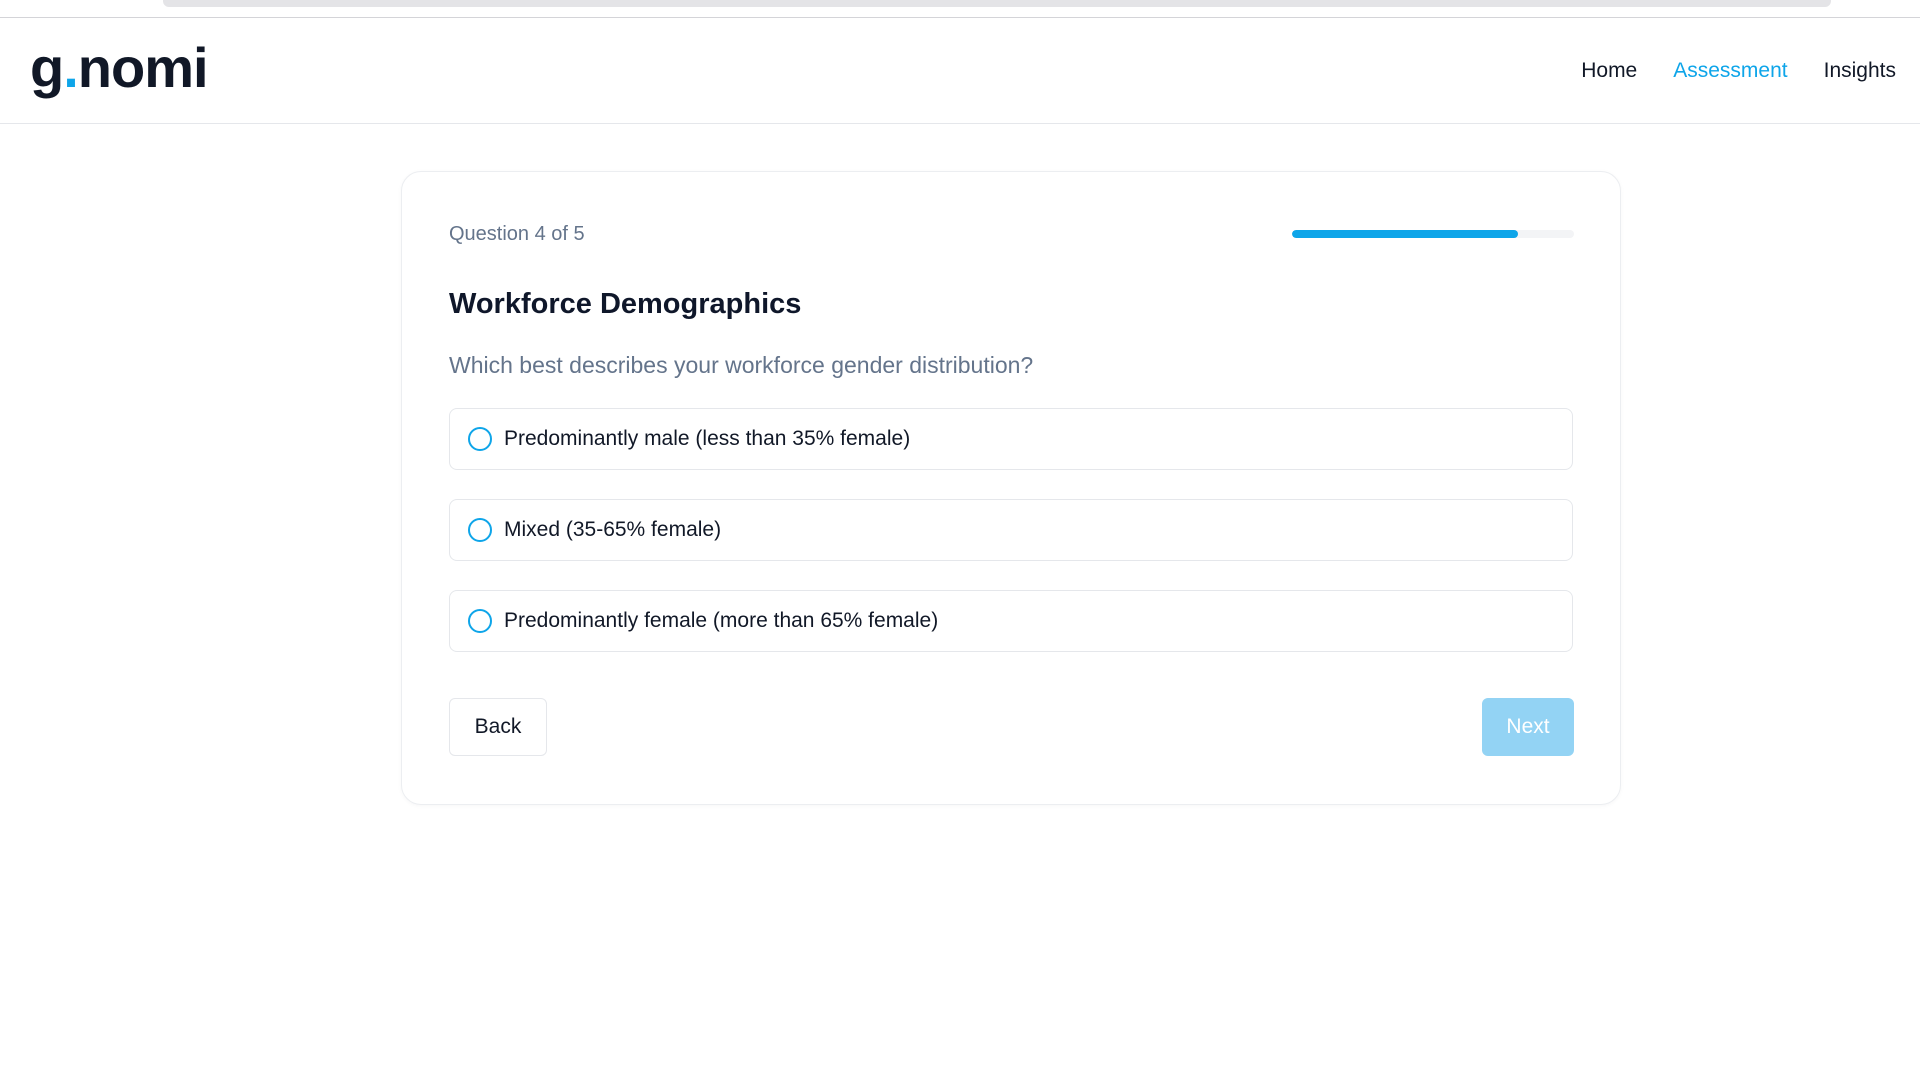 This screenshot has height=1069, width=1920. I want to click on nav-link-insights: Insights, so click(1860, 71).